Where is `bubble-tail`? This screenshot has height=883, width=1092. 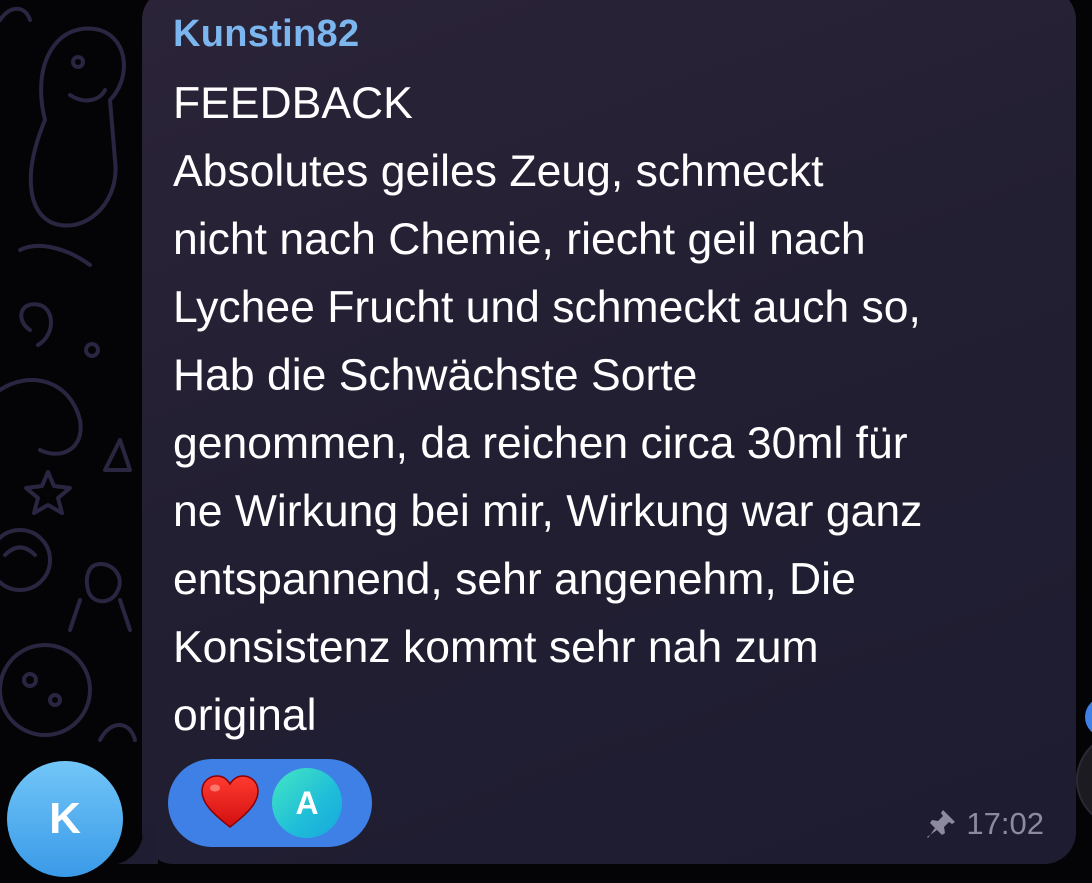 bubble-tail is located at coordinates (138, 844).